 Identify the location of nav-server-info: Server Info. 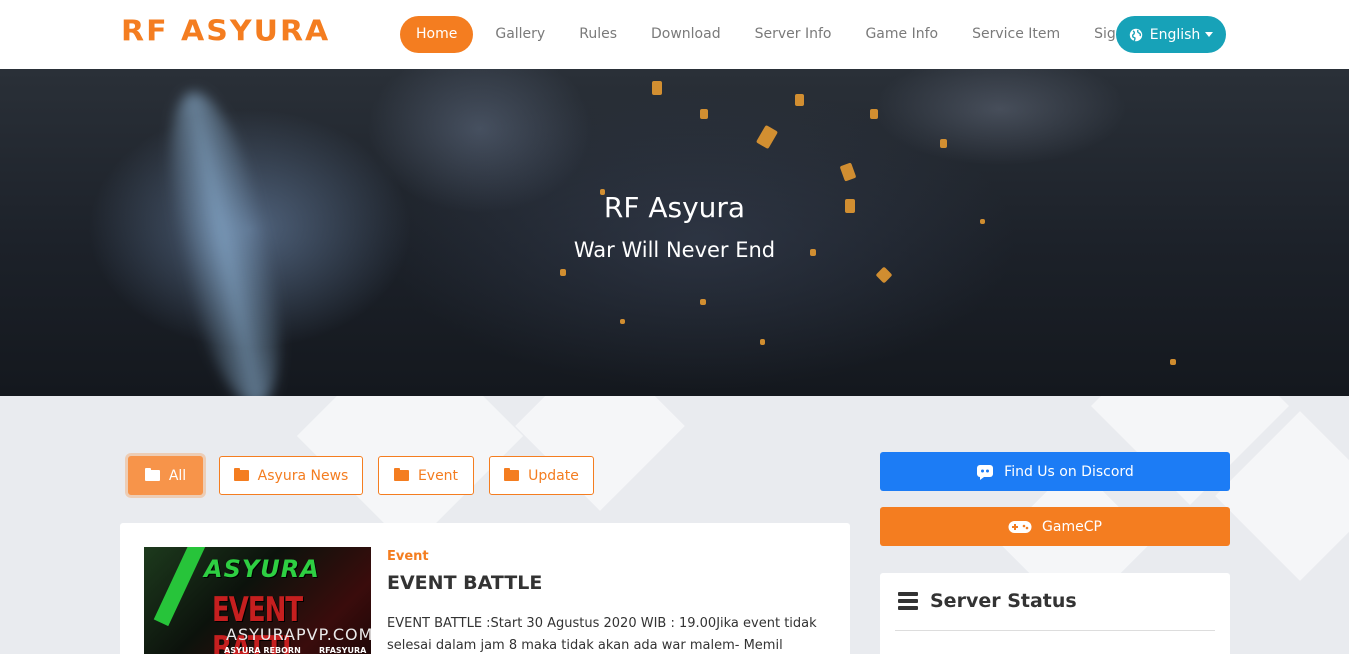
(793, 34).